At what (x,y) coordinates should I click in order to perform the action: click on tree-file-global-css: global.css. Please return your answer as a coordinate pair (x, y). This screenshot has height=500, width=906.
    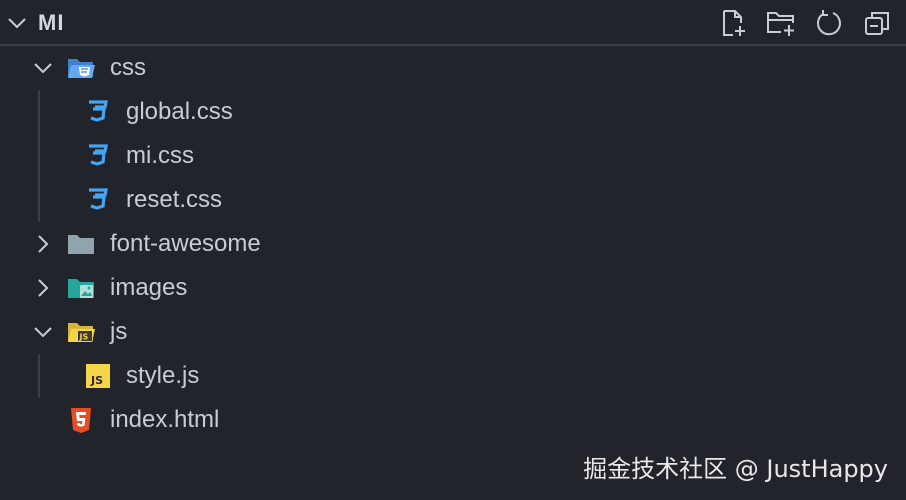
    Looking at the image, I should click on (453, 112).